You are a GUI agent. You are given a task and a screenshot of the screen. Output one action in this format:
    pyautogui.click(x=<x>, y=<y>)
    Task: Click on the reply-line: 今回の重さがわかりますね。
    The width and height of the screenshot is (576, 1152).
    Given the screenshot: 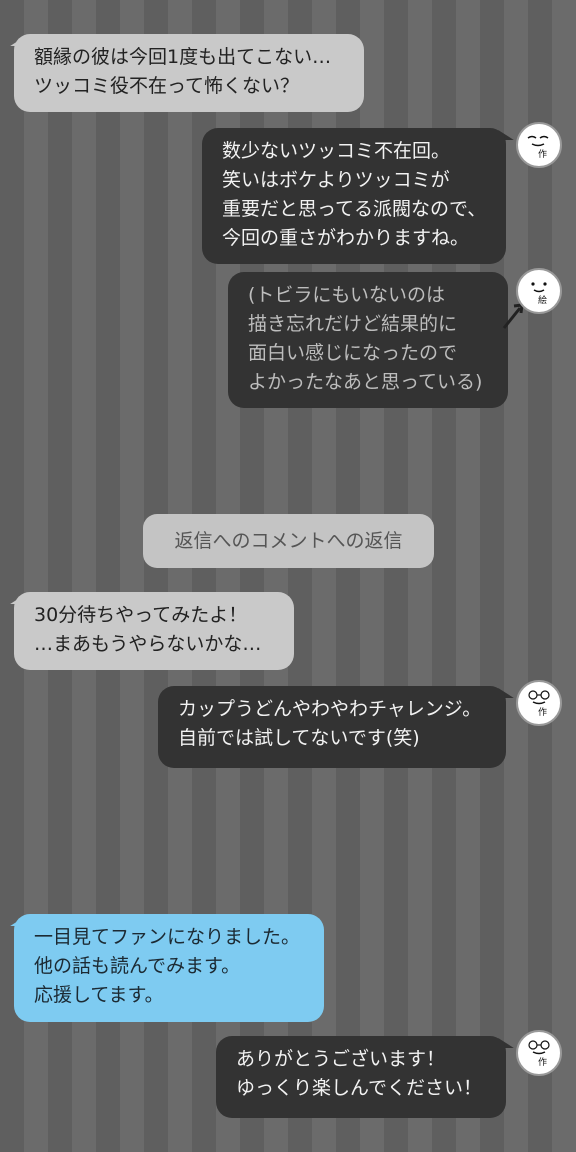 What is the action you would take?
    pyautogui.click(x=346, y=238)
    